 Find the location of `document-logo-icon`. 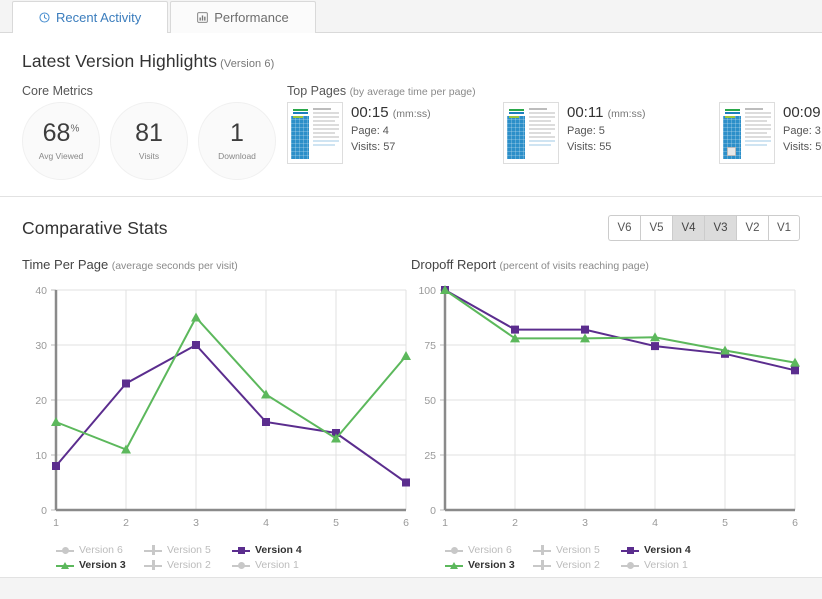

document-logo-icon is located at coordinates (732, 112).